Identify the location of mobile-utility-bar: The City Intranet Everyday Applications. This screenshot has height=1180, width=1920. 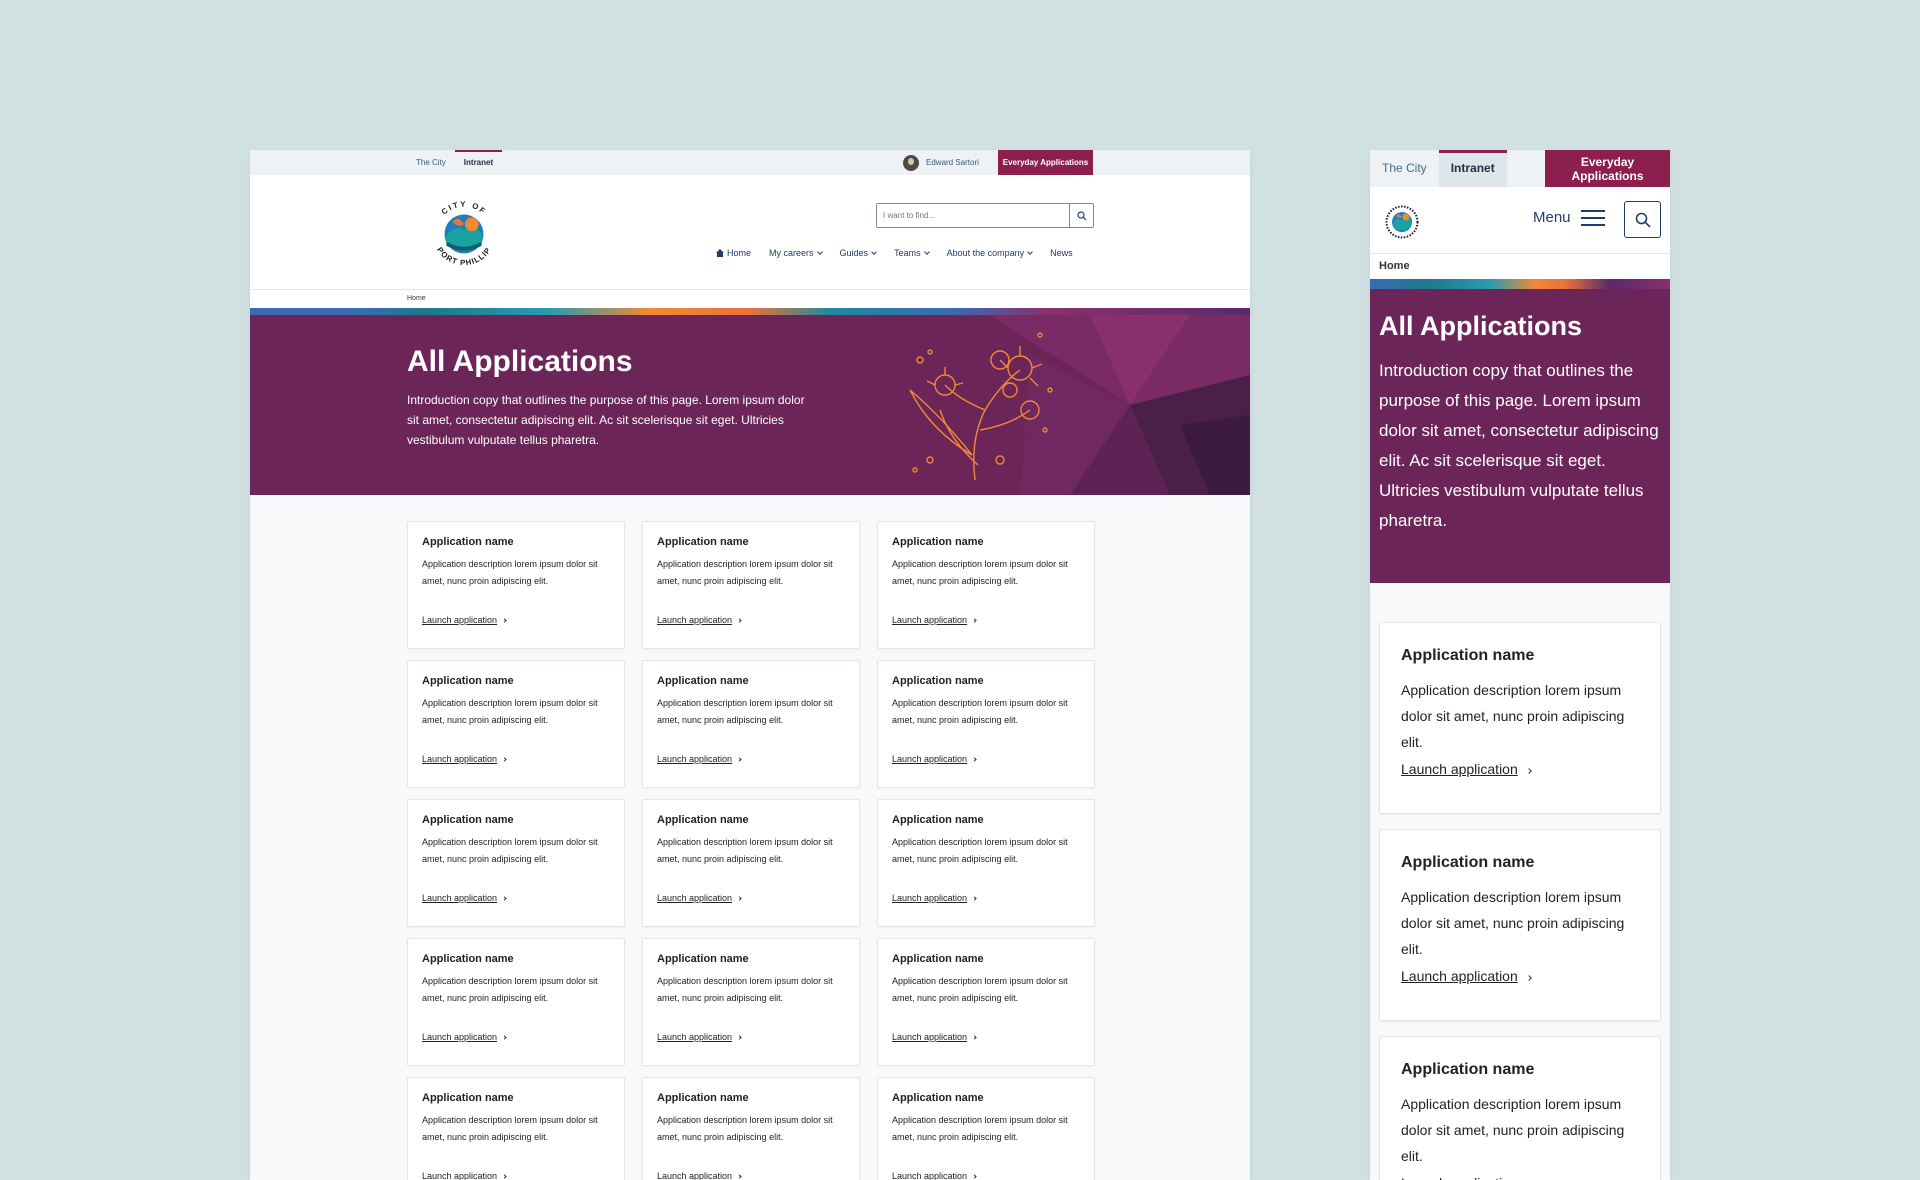
(1520, 168).